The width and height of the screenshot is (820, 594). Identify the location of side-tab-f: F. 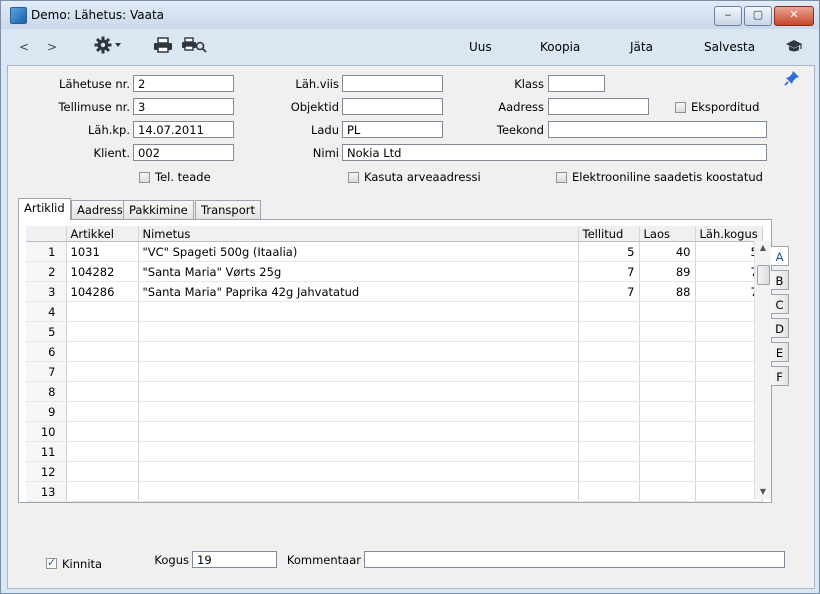
(780, 376).